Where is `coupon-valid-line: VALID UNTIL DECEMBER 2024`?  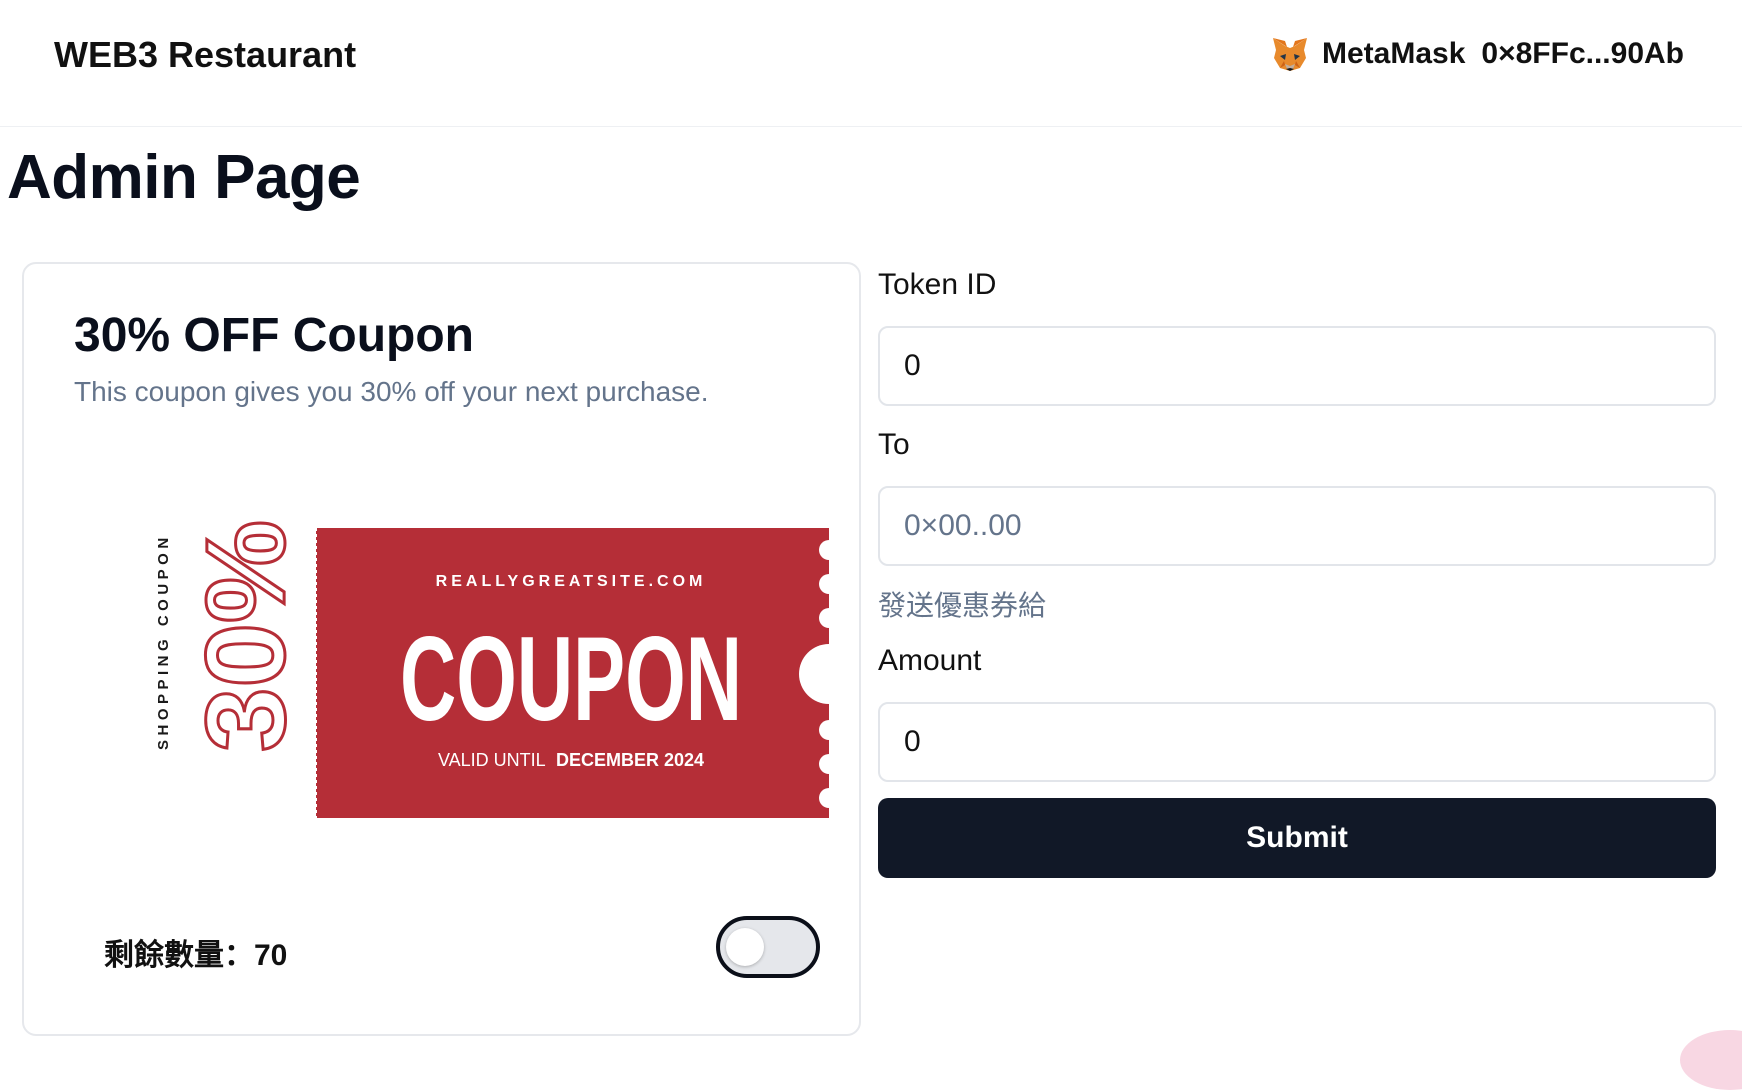
coupon-valid-line: VALID UNTIL DECEMBER 2024 is located at coordinates (571, 760).